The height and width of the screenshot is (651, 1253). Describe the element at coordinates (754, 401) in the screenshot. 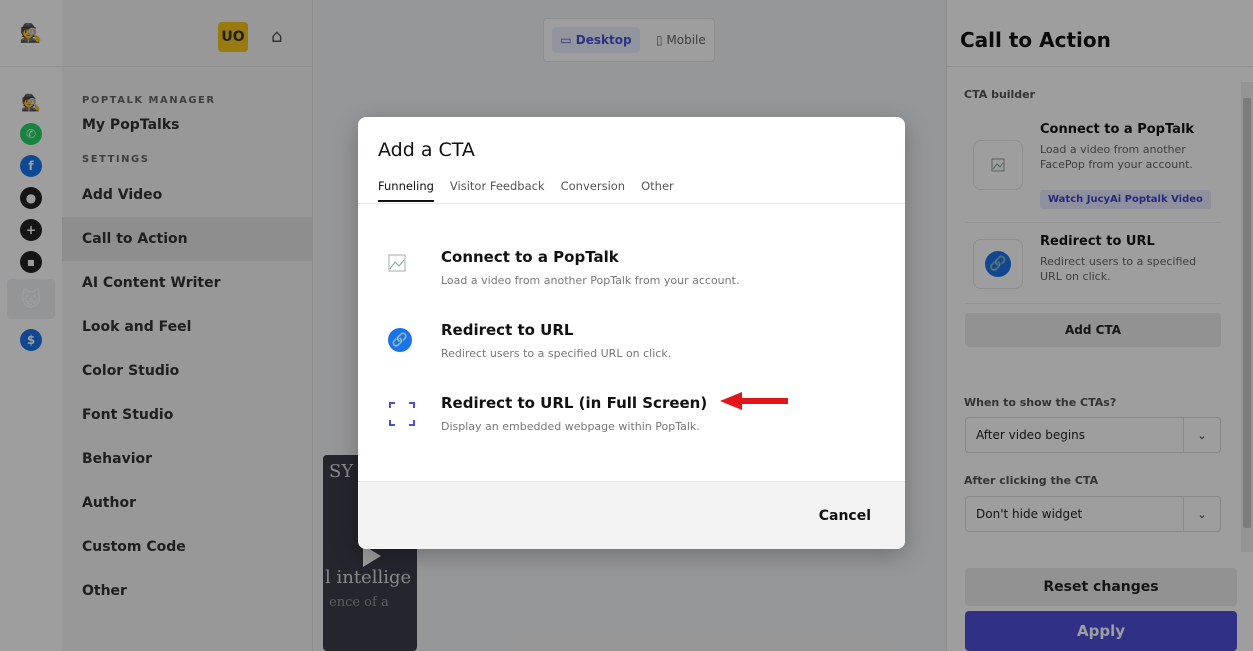

I see `red-arrow-annotation` at that location.